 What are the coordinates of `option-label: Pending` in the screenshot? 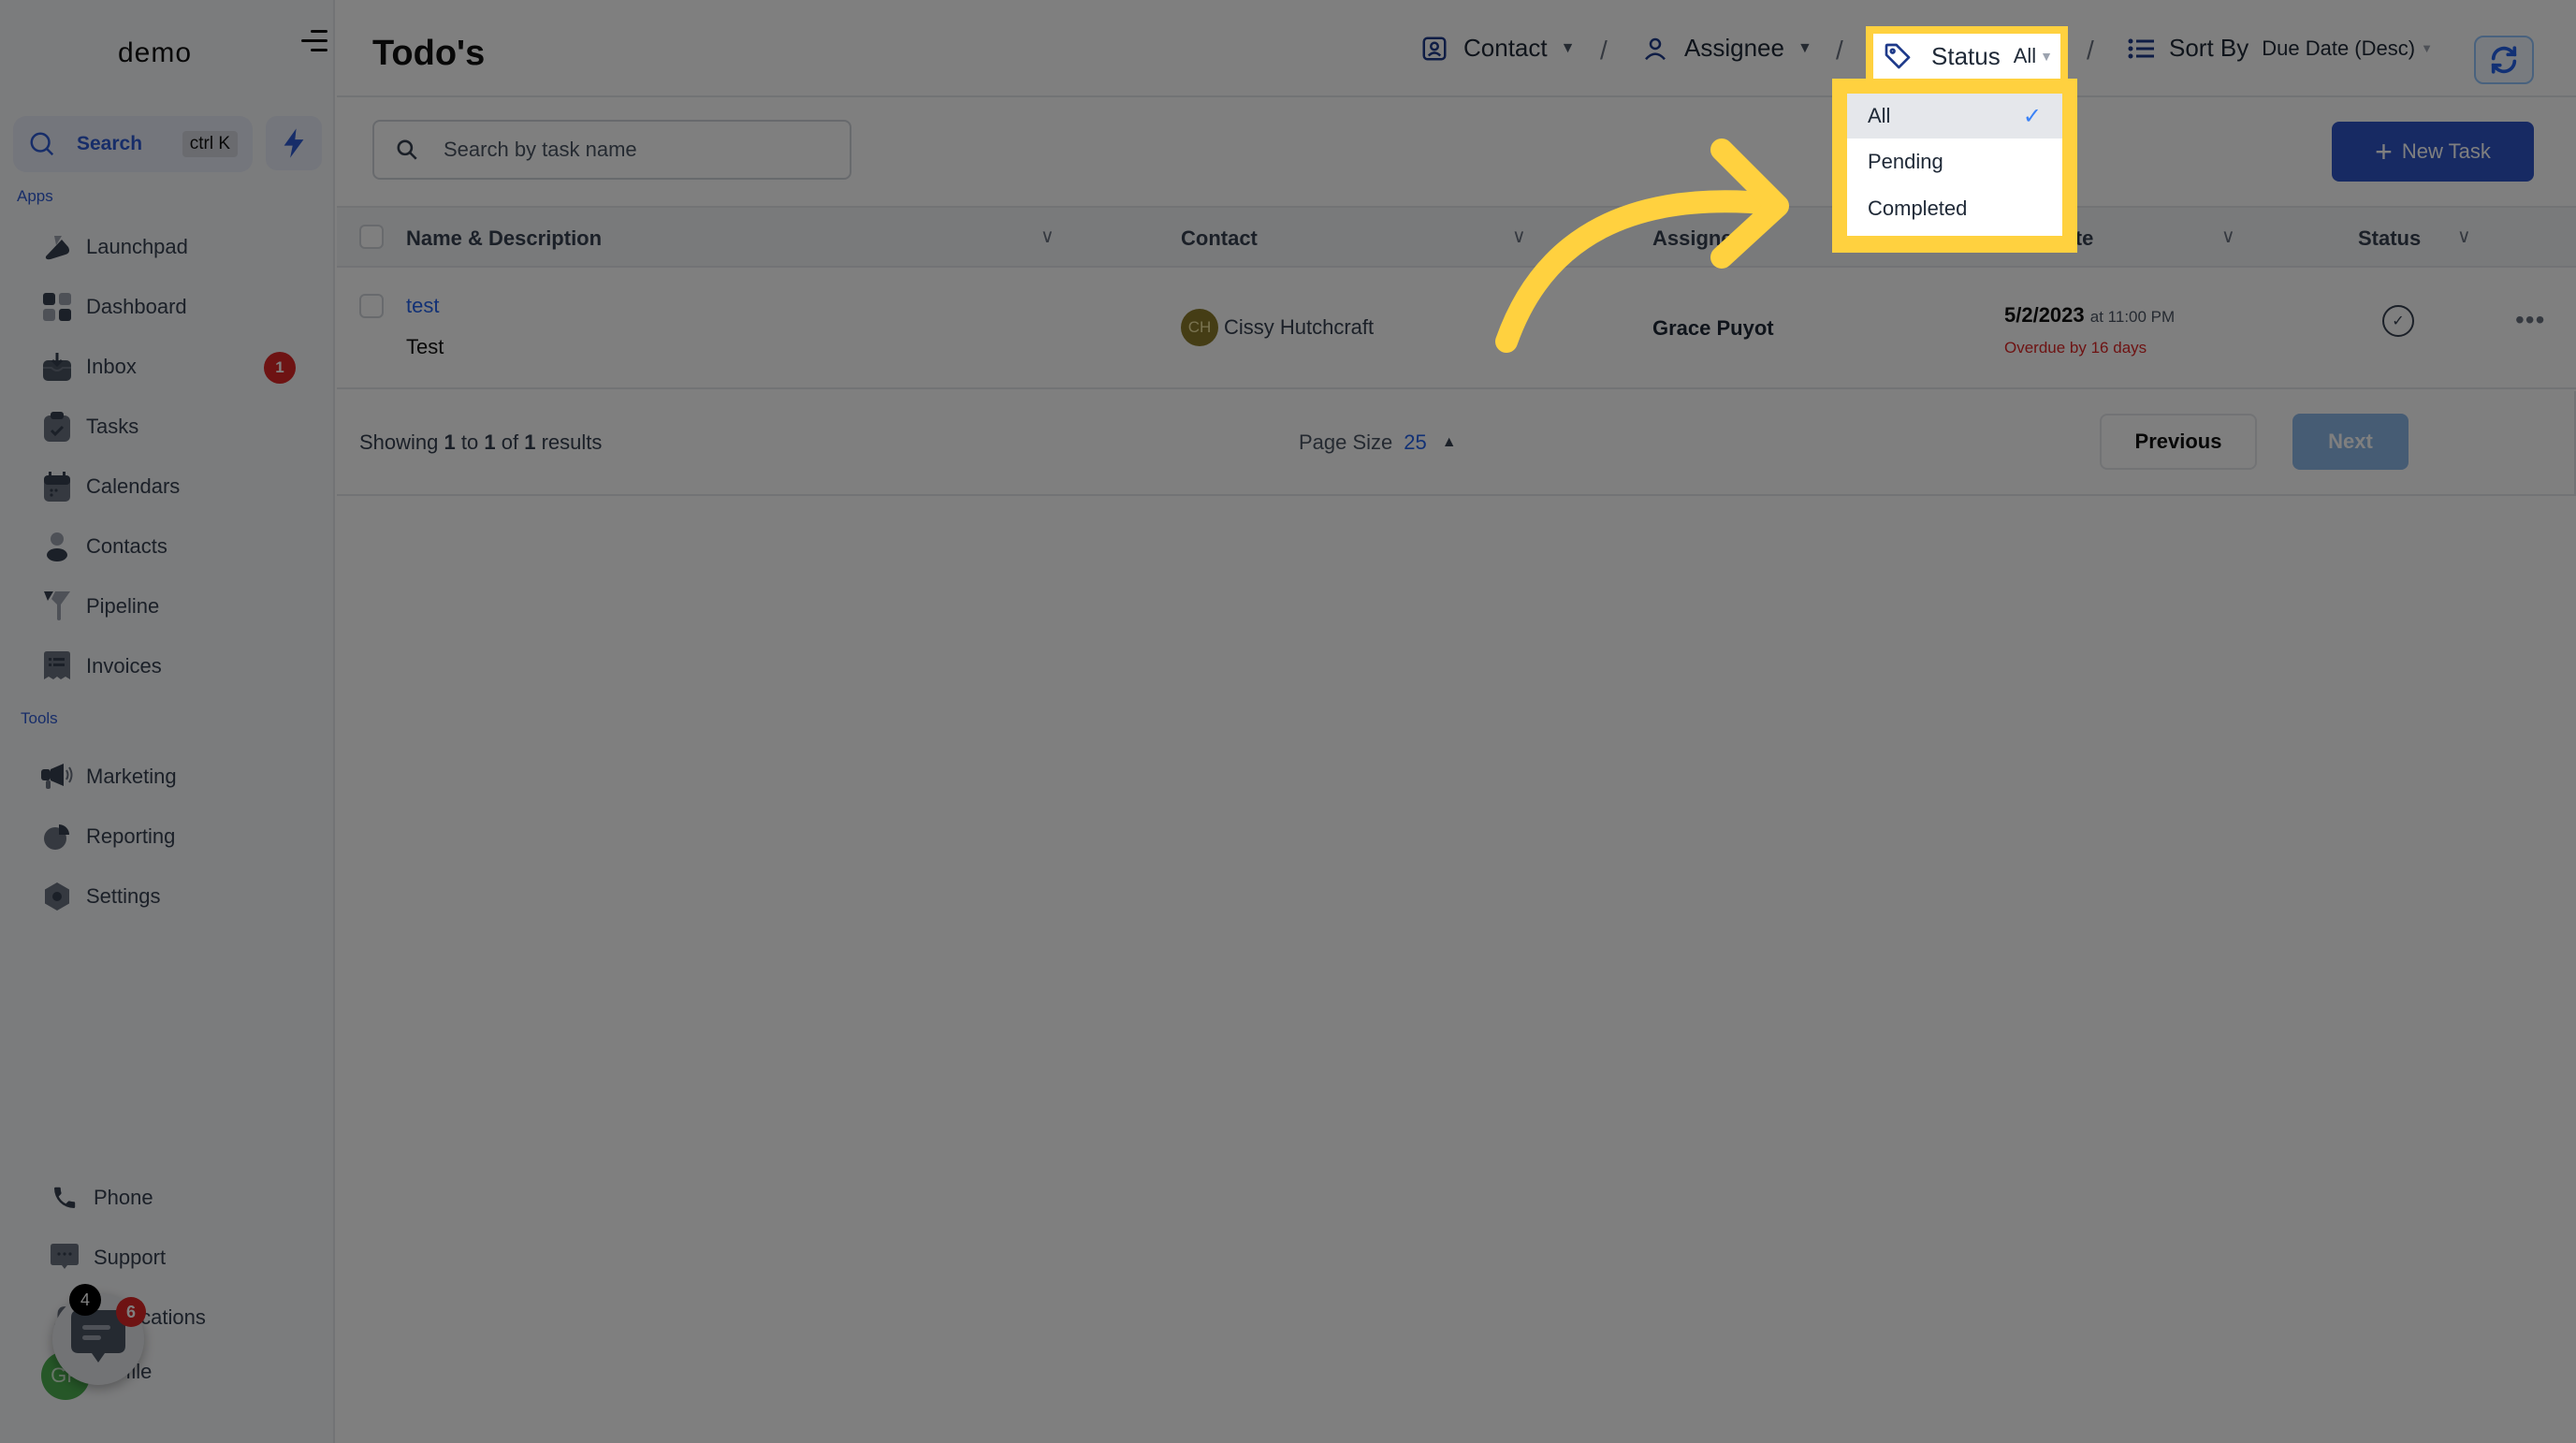 It's located at (1905, 161).